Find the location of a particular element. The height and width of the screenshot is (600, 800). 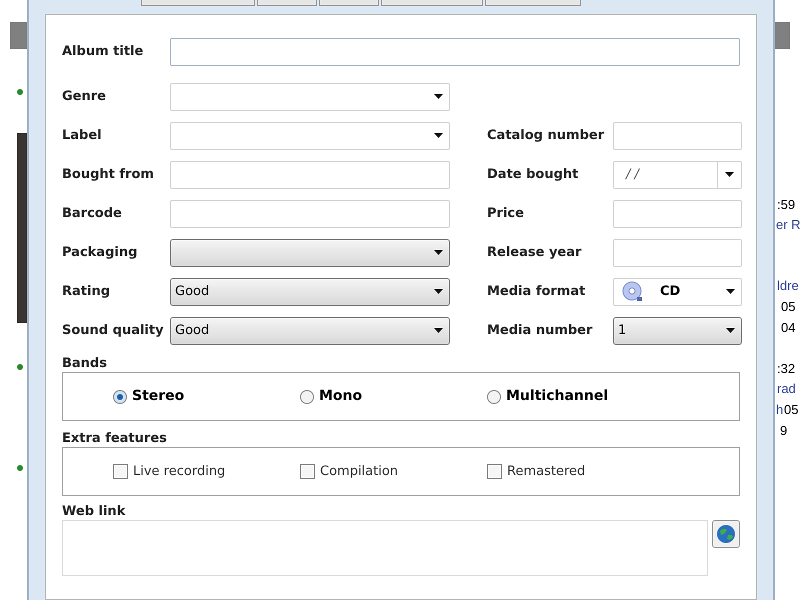

link-text: er R is located at coordinates (788, 225).